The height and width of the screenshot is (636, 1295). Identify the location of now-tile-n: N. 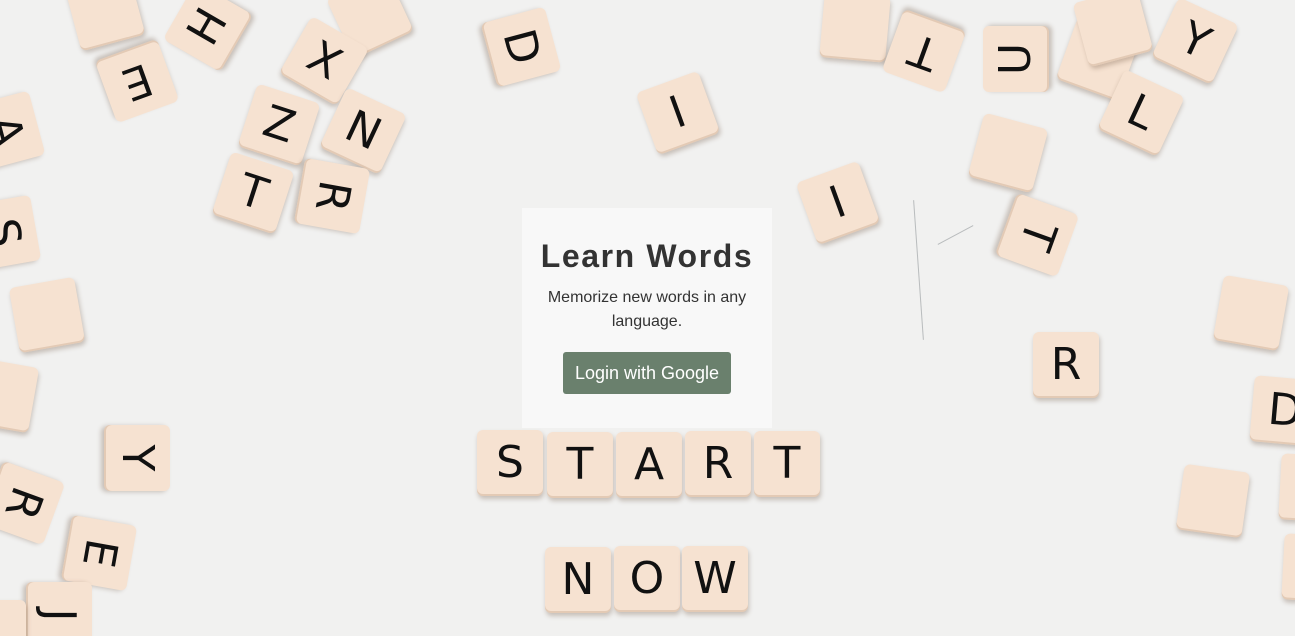
(578, 580).